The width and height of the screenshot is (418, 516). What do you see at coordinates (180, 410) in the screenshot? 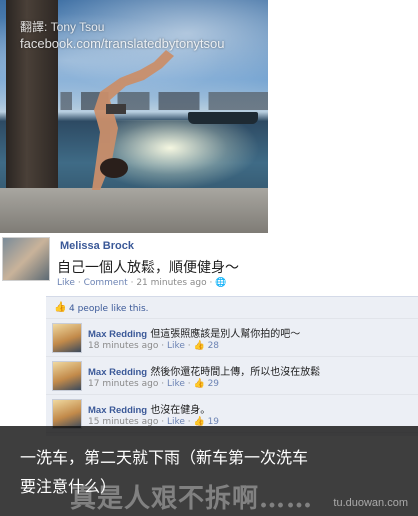
I see `comment-text: 也沒在健身。` at bounding box center [180, 410].